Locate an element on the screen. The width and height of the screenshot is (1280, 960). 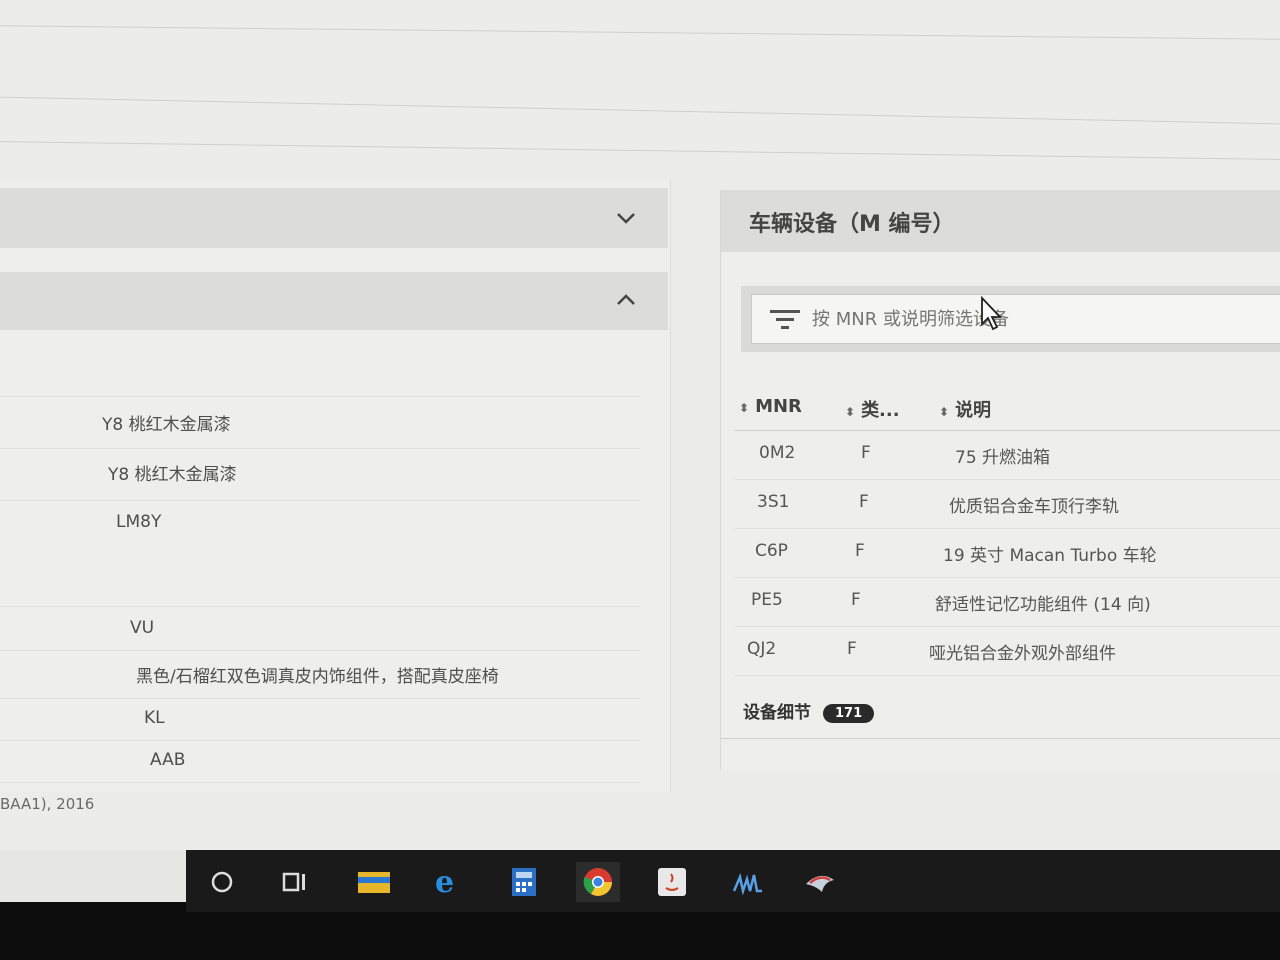
list-item: LM8Y is located at coordinates (320, 553).